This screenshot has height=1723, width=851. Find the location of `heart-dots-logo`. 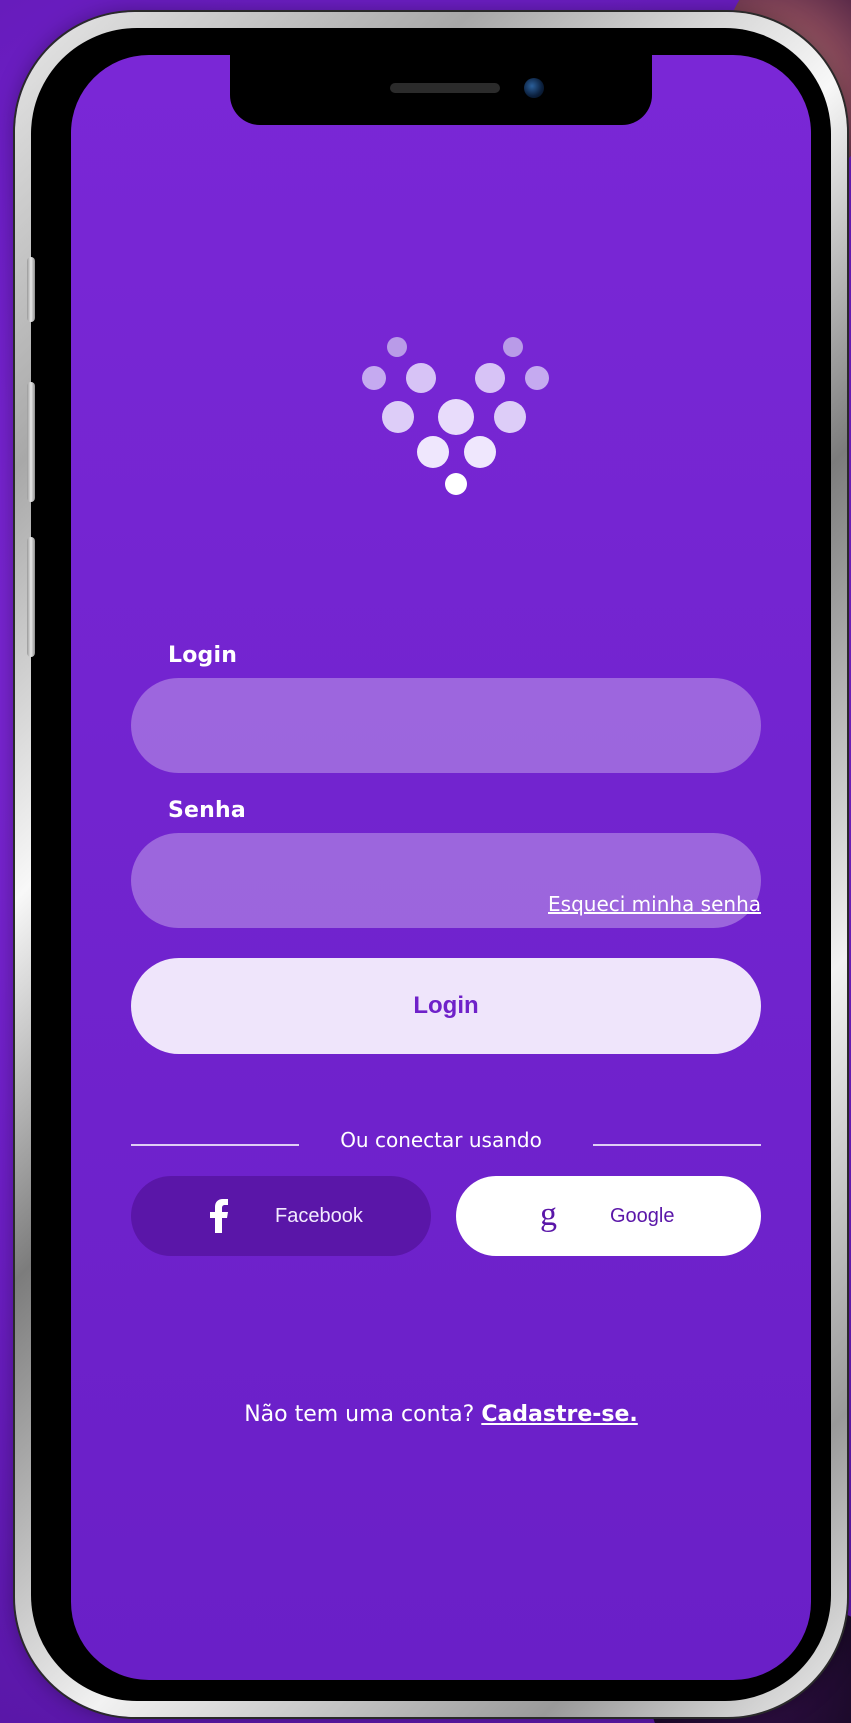

heart-dots-logo is located at coordinates (456, 405).